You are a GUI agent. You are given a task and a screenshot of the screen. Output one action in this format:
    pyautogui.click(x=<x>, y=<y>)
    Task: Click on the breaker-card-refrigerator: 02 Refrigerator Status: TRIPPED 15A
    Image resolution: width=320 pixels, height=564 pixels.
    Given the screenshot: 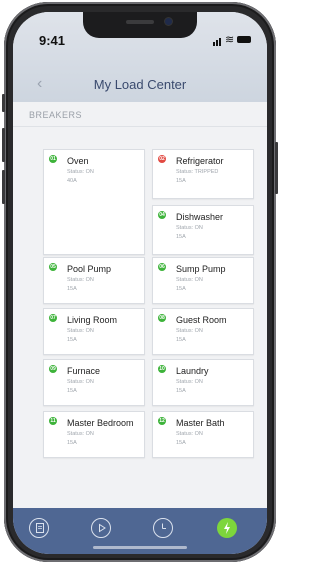 What is the action you would take?
    pyautogui.click(x=203, y=174)
    